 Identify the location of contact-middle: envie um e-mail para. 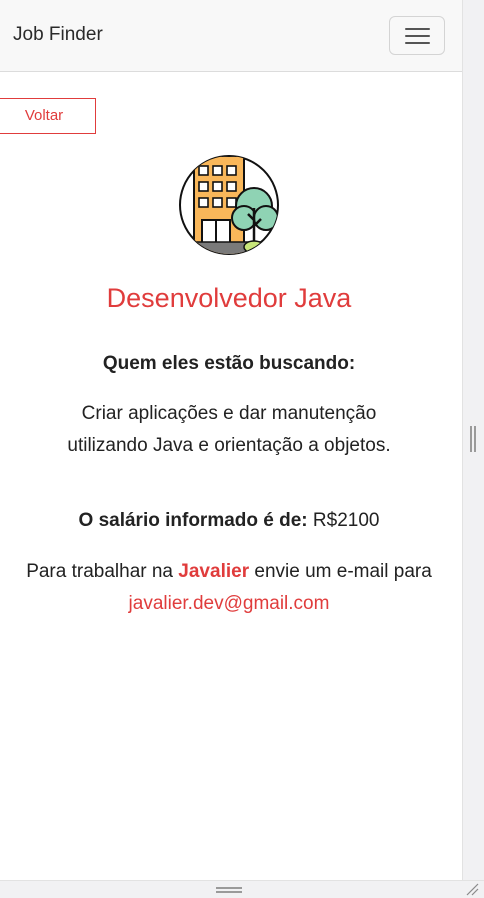
(343, 571).